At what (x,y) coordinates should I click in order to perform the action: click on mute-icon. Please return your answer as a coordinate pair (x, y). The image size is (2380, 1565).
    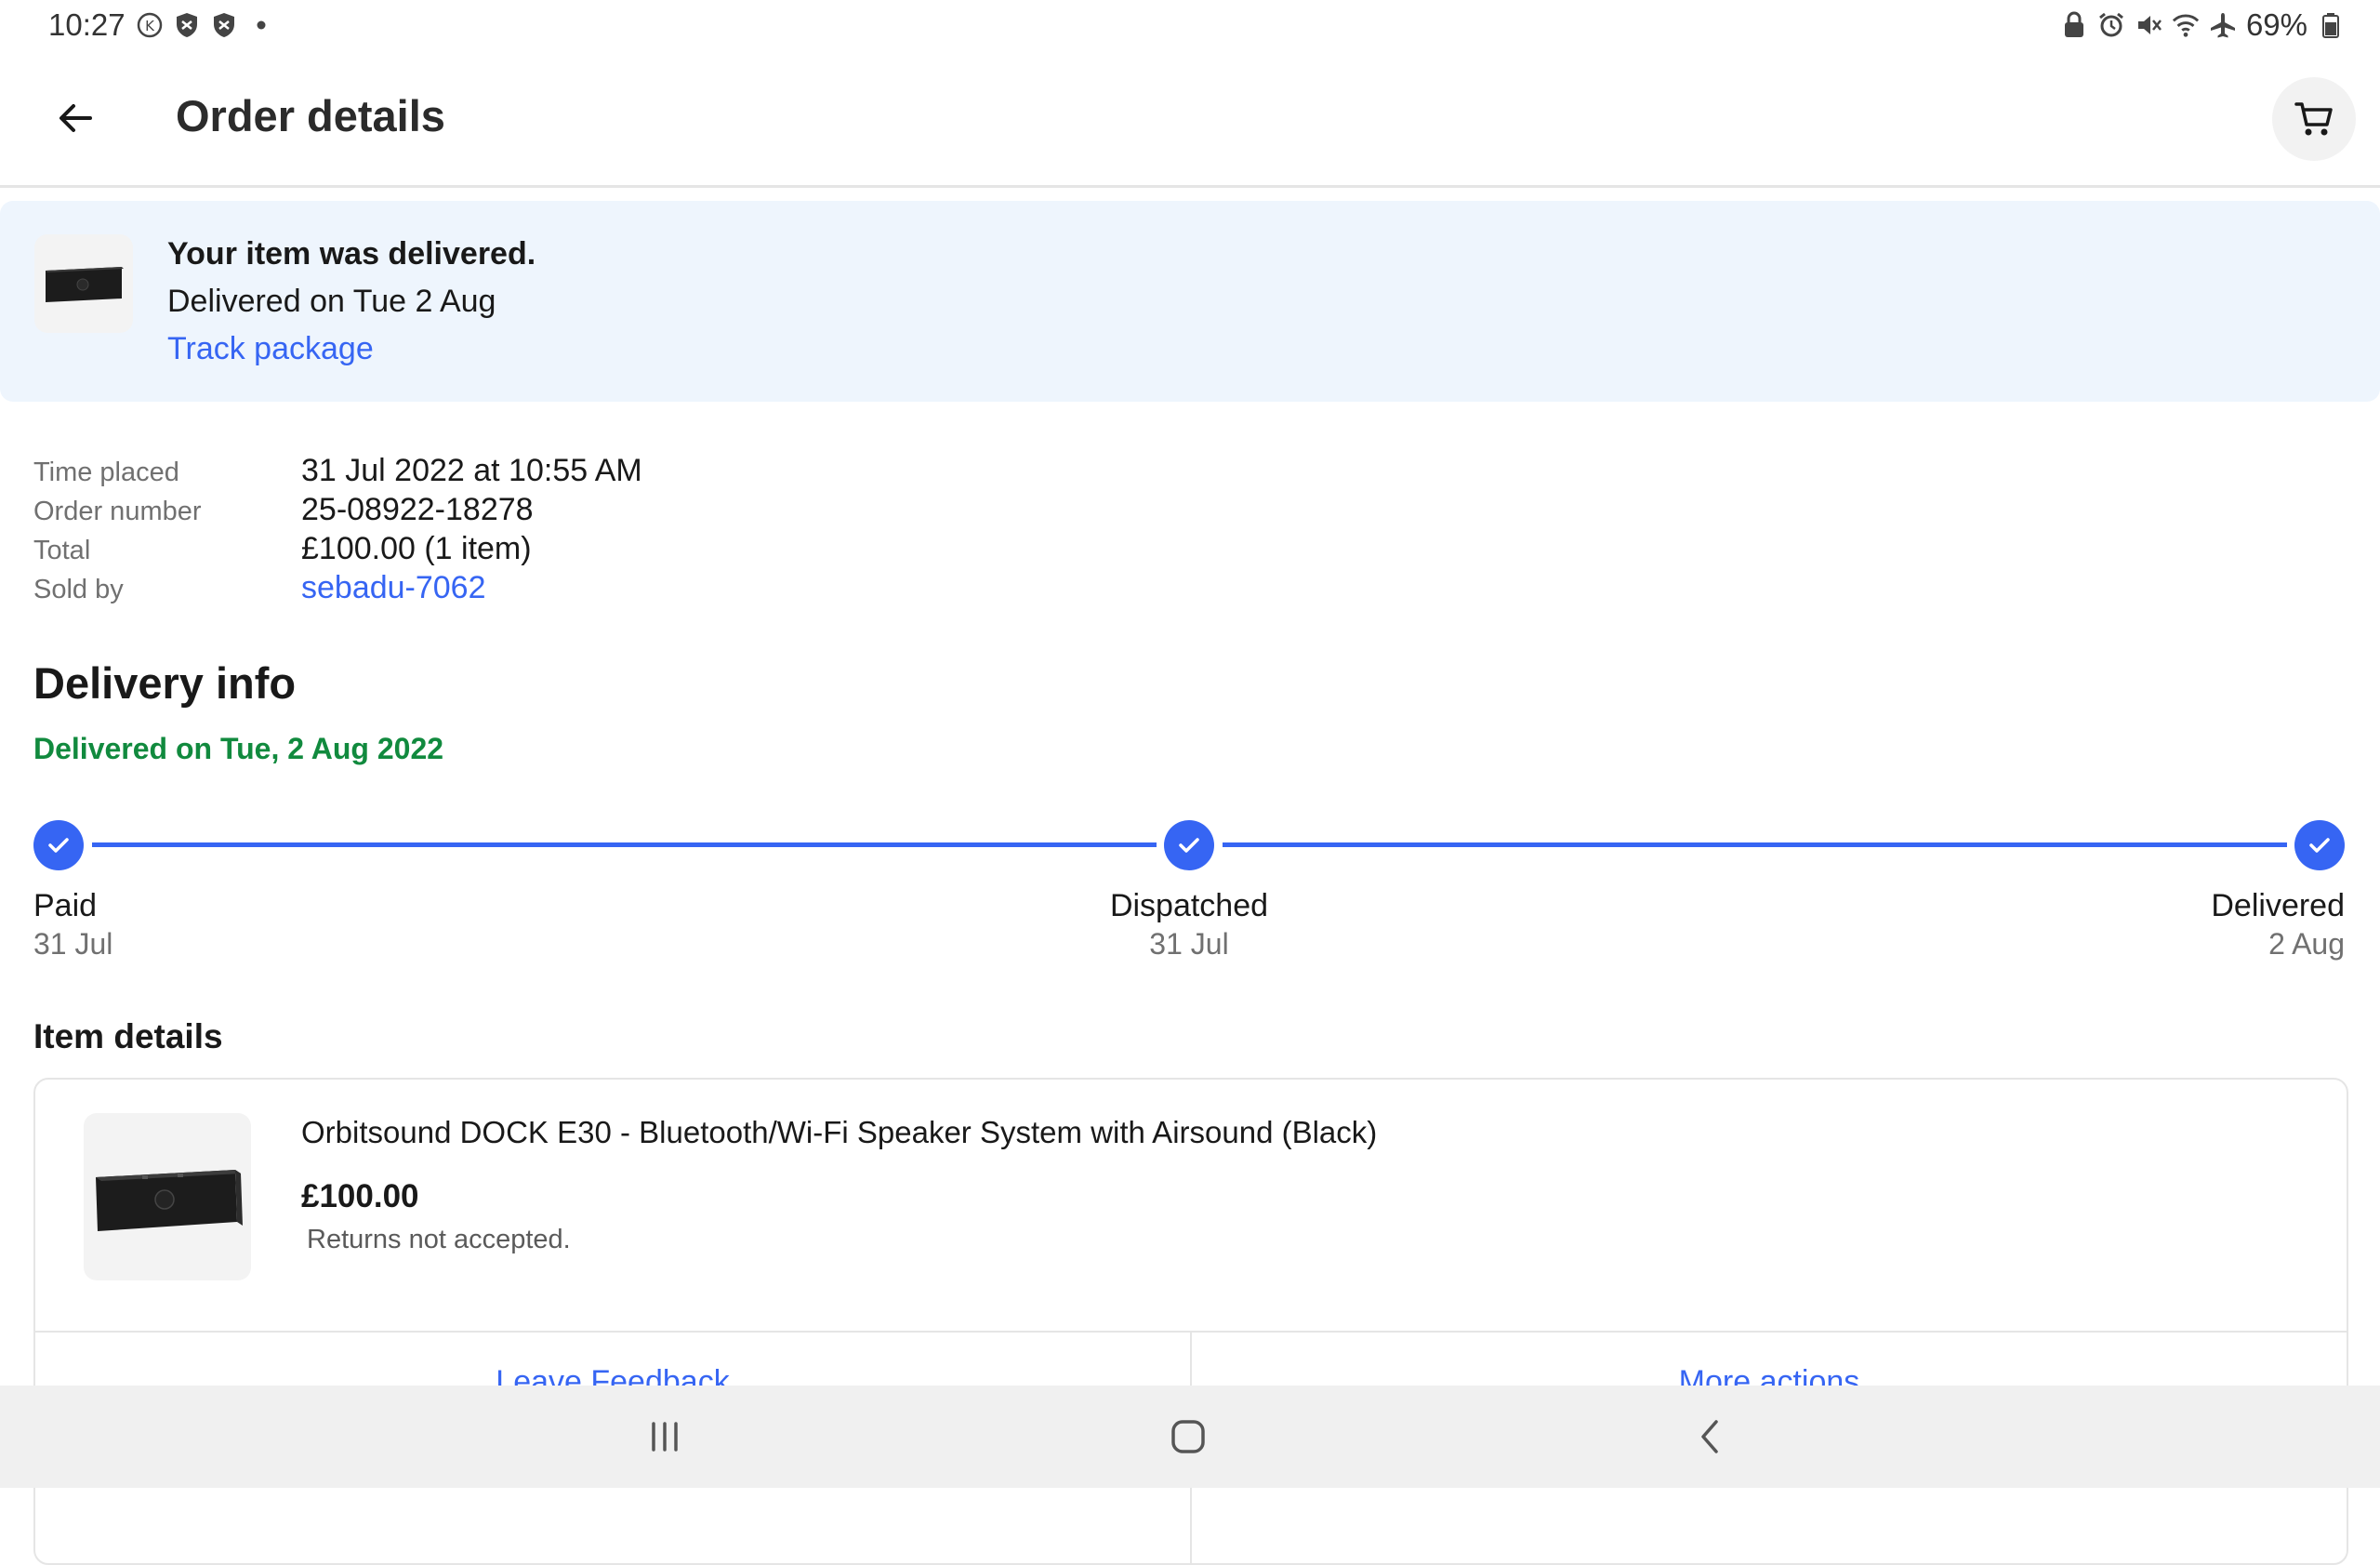
    Looking at the image, I should click on (2148, 25).